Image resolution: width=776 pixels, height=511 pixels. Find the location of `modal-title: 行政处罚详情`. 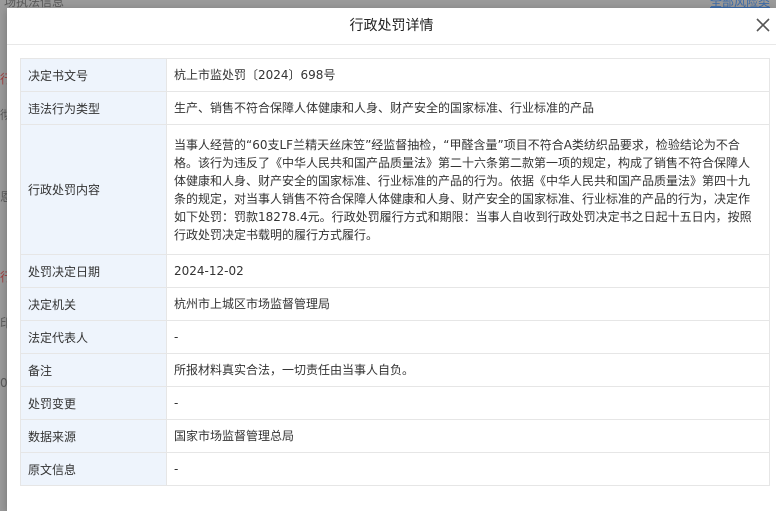

modal-title: 行政处罚详情 is located at coordinates (391, 26).